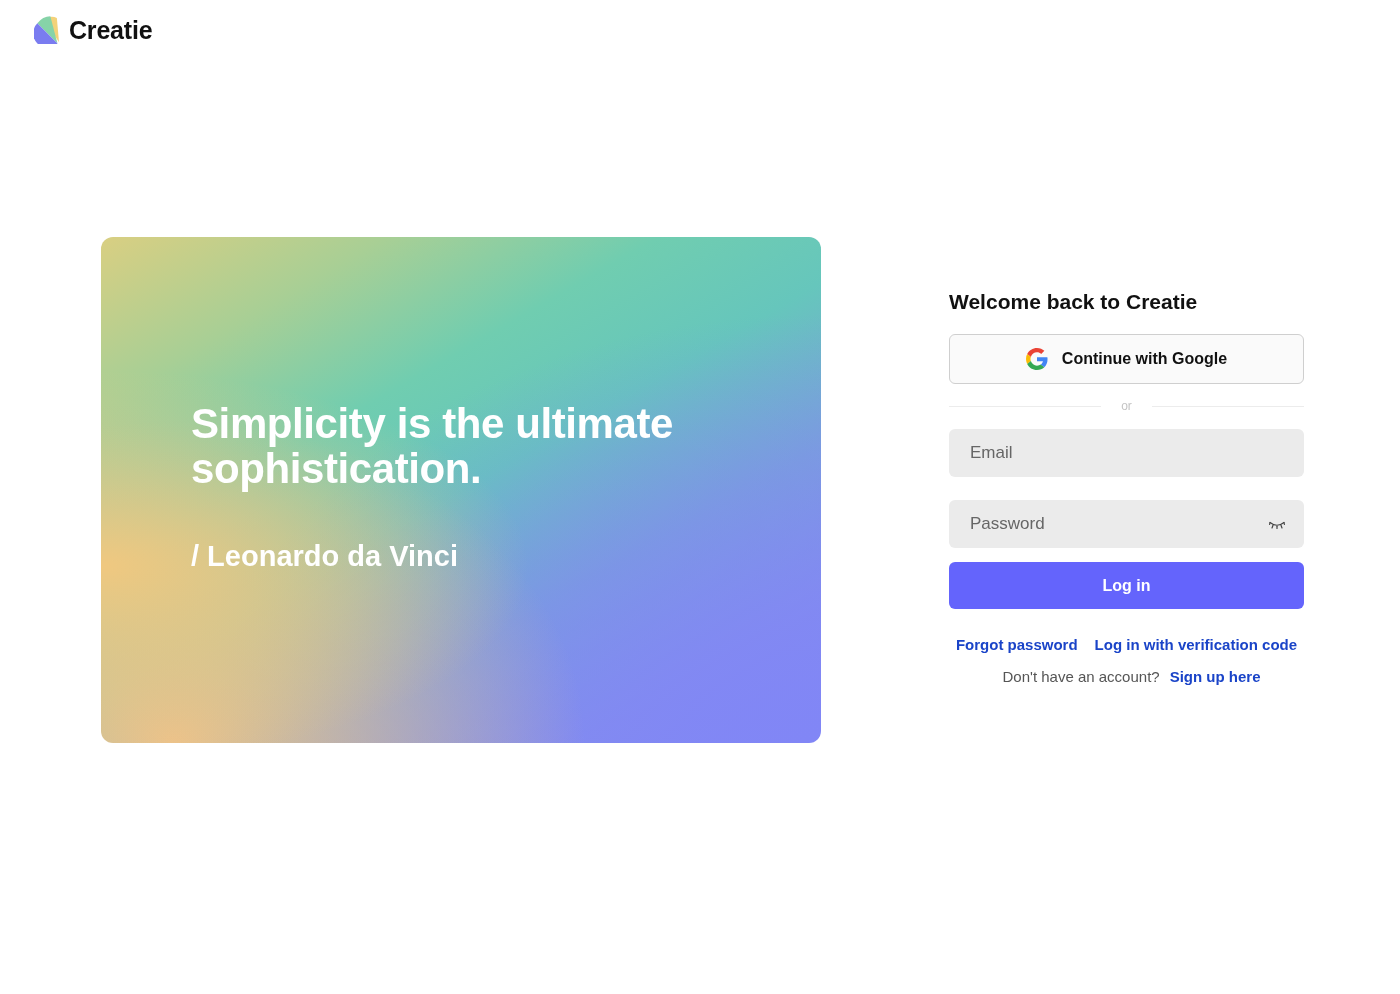 This screenshot has height=994, width=1400. What do you see at coordinates (1126, 359) in the screenshot?
I see `google-signin-button: Continue with Google` at bounding box center [1126, 359].